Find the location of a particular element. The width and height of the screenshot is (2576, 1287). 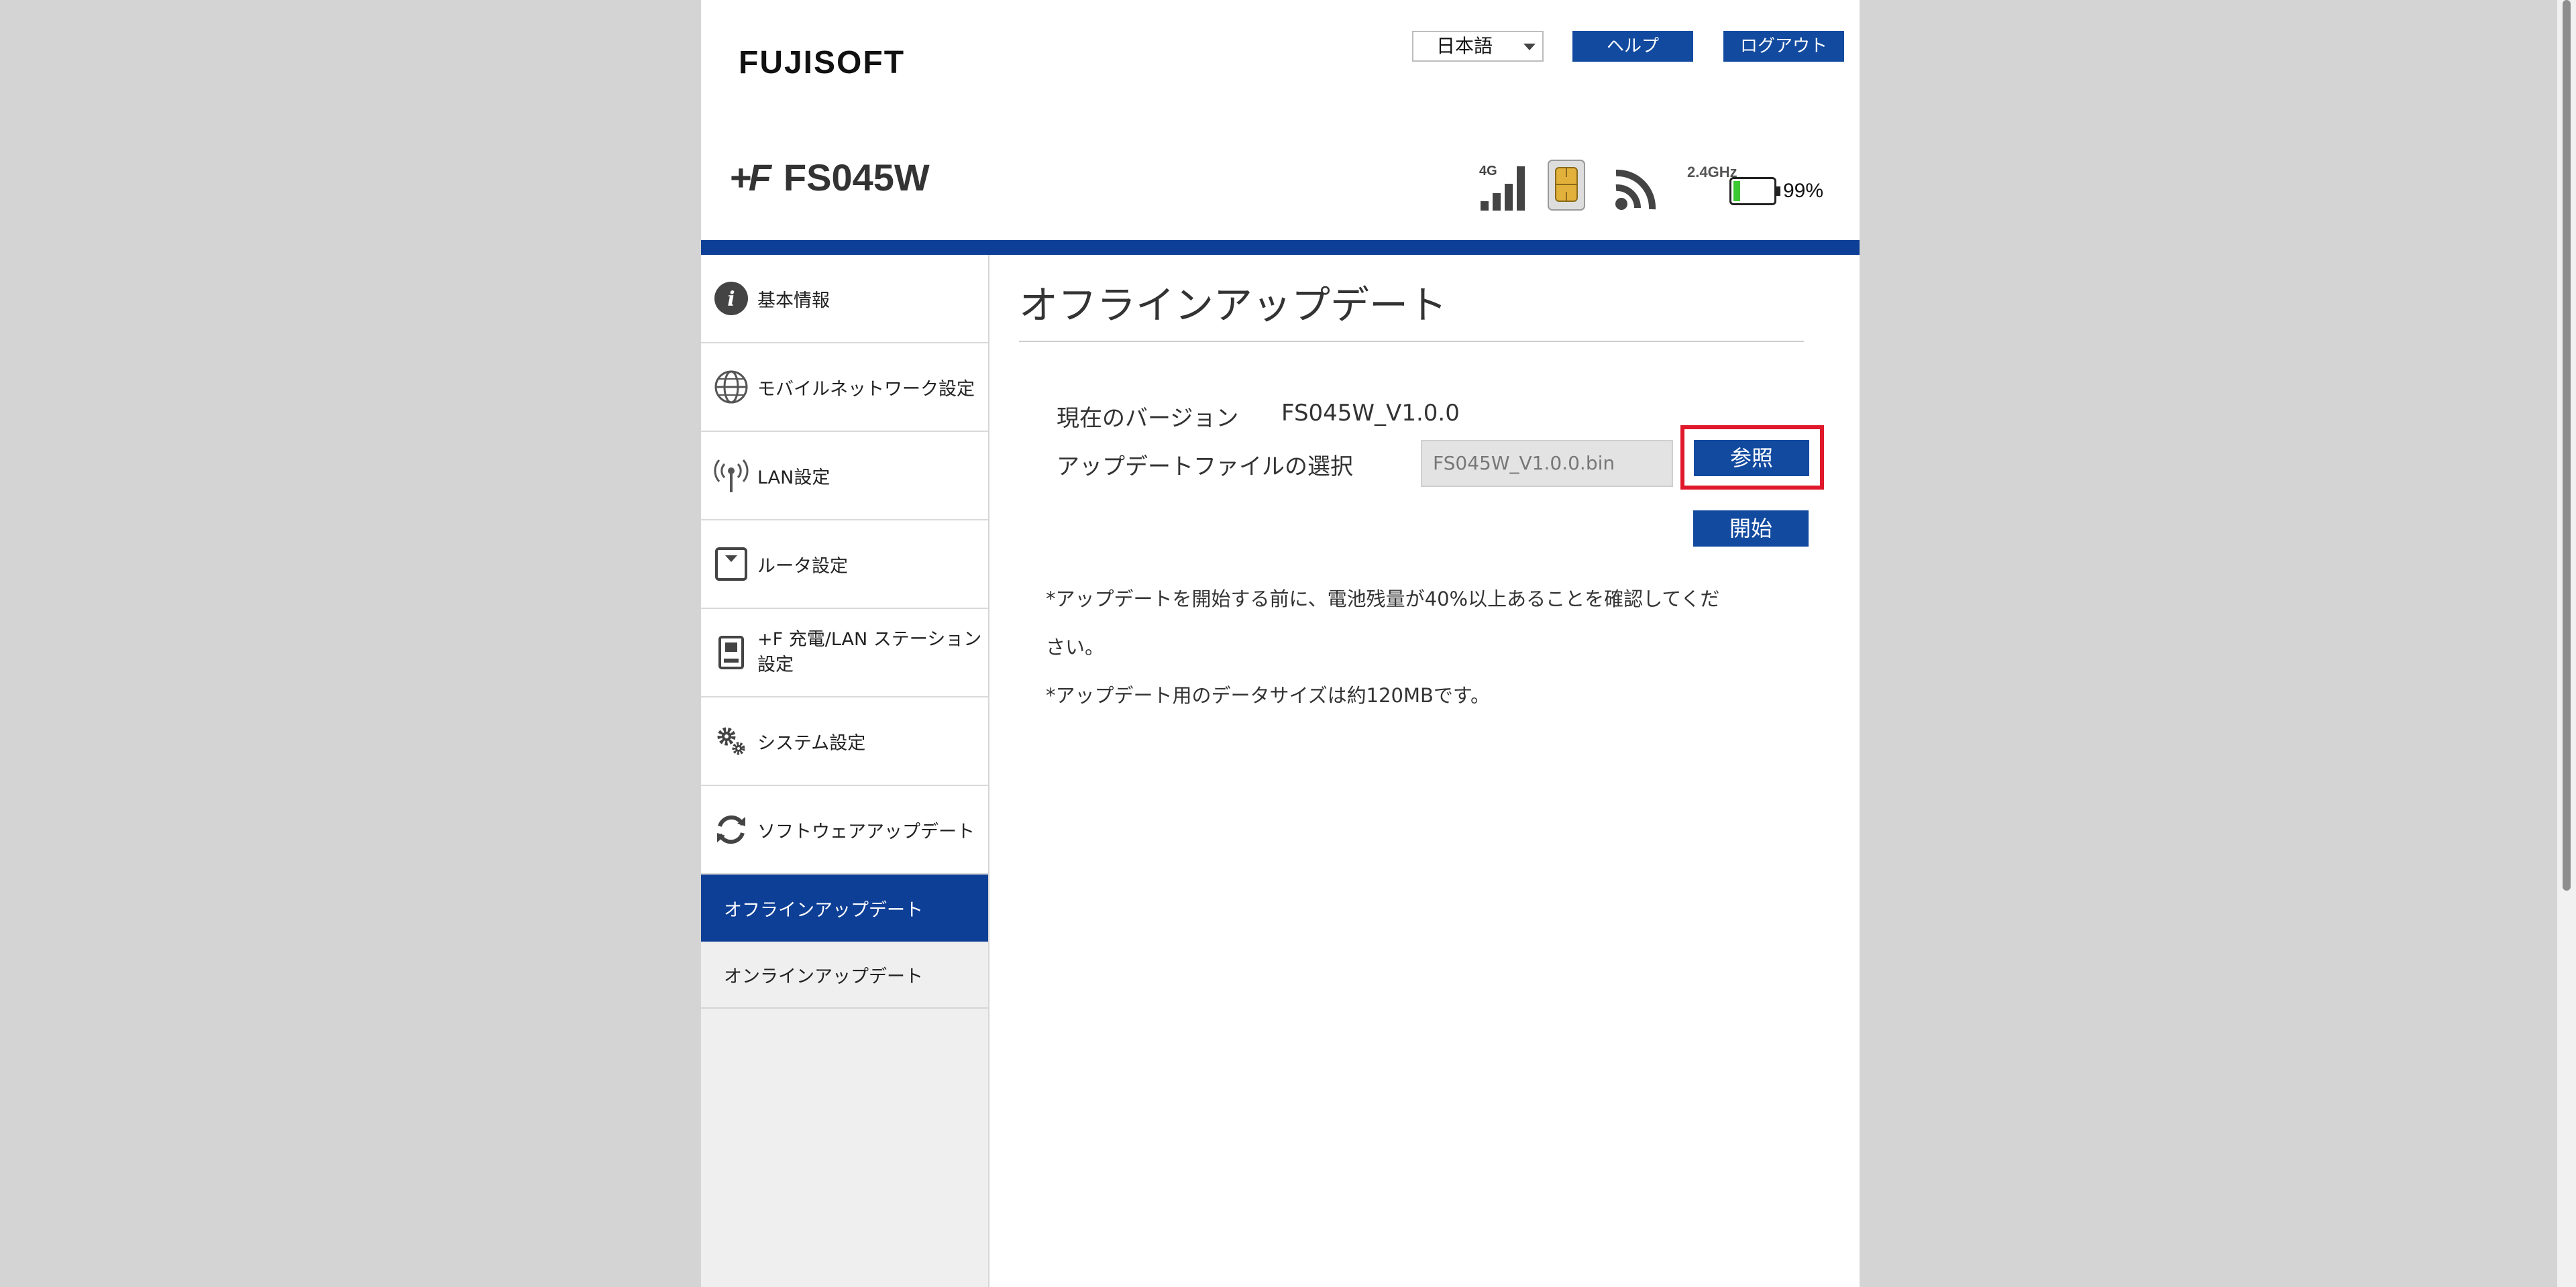

page-scrollbar is located at coordinates (2566, 643).